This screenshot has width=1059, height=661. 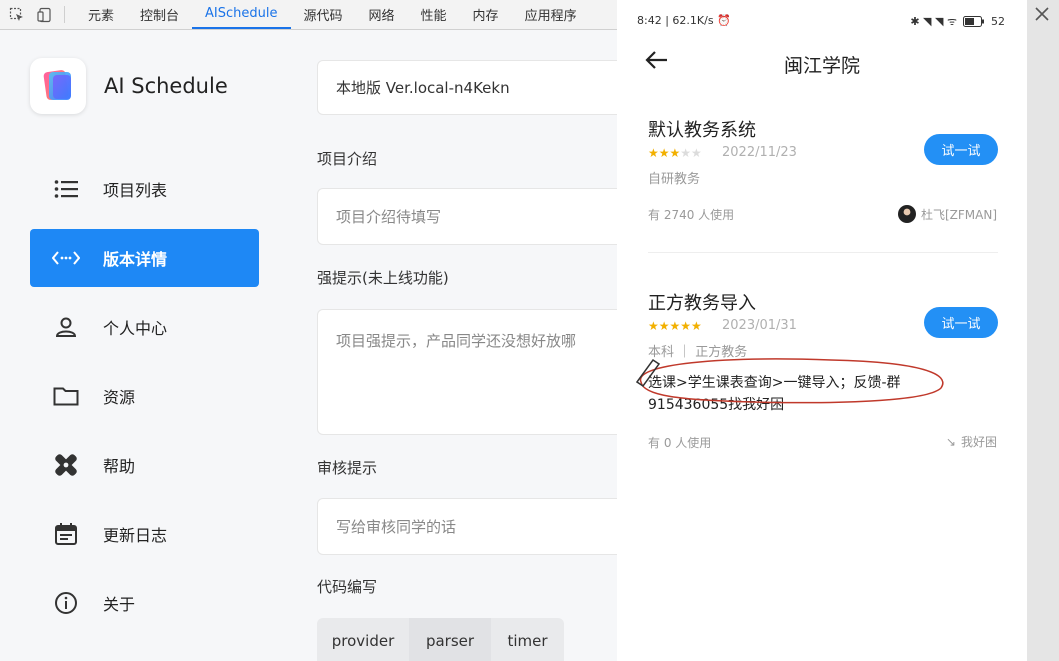 I want to click on person-icon, so click(x=66, y=327).